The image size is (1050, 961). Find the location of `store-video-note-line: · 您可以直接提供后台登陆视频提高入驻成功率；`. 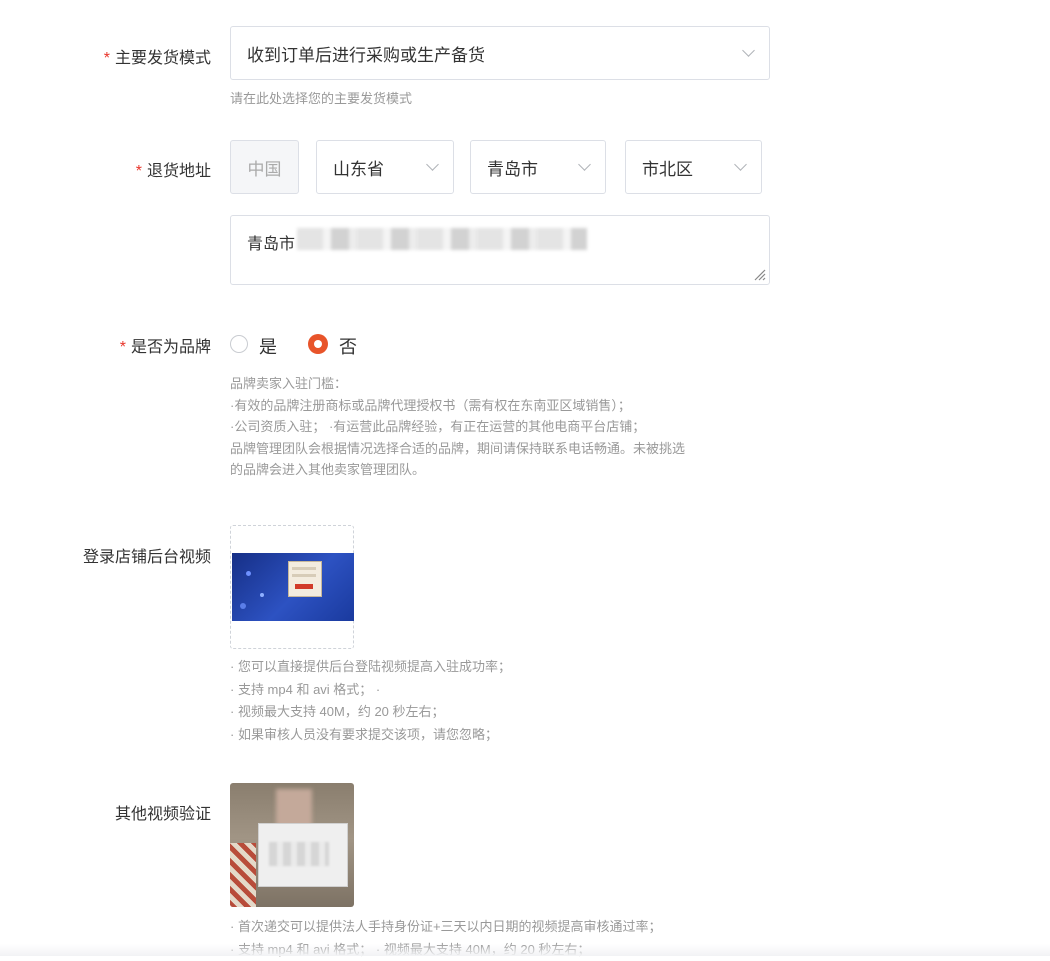

store-video-note-line: · 您可以直接提供后台登陆视频提高入驻成功率； is located at coordinates (370, 667).